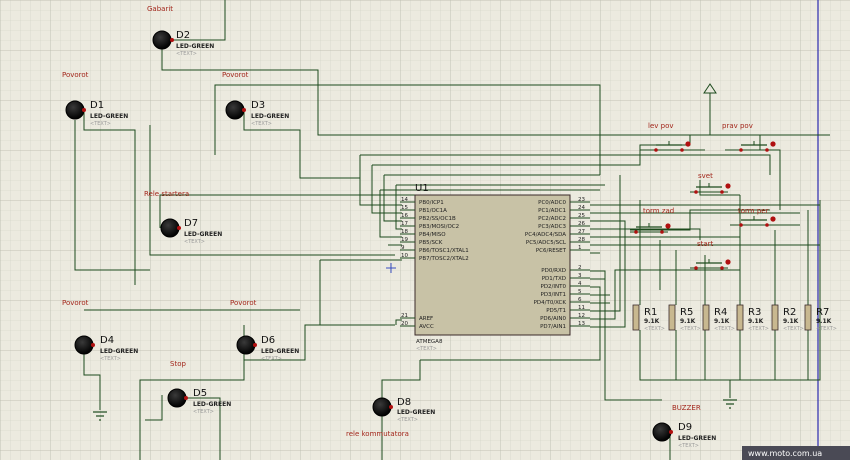  Describe the element at coordinates (554, 279) in the screenshot. I see `pin-name: PD1/TXD` at that location.